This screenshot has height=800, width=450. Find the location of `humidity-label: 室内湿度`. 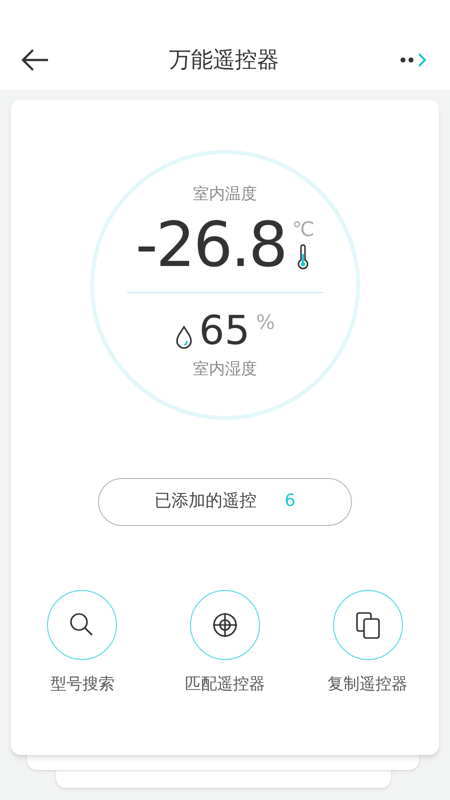

humidity-label: 室内湿度 is located at coordinates (225, 369).